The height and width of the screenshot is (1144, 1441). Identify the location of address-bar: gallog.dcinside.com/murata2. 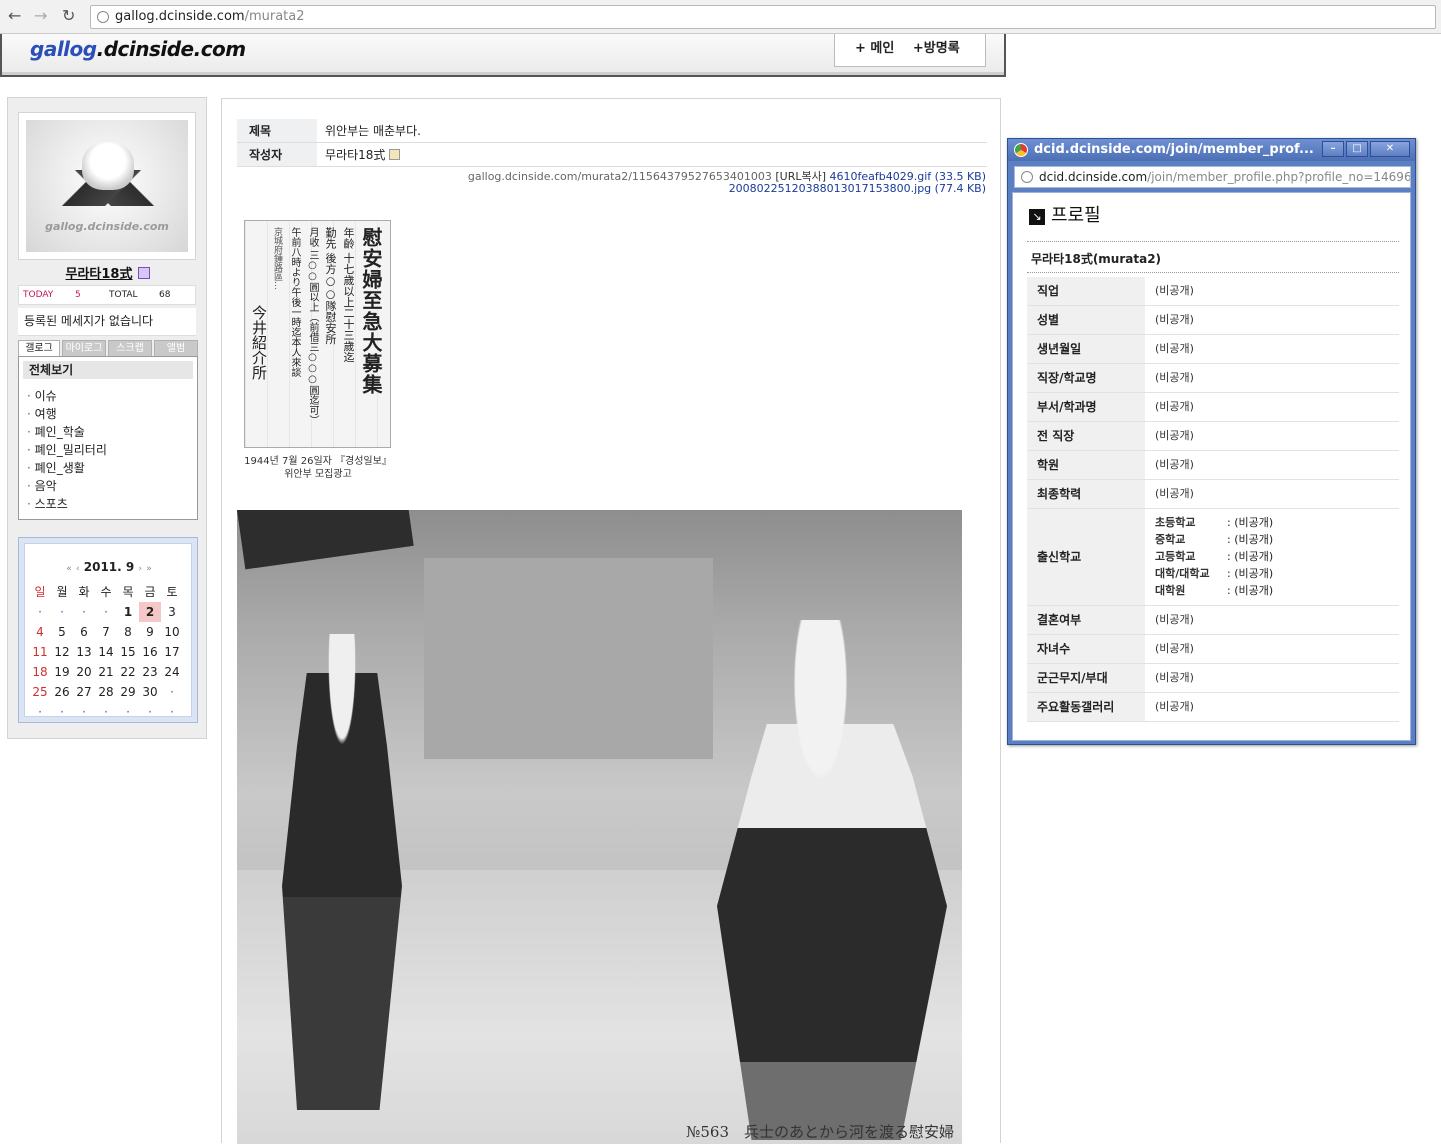
(763, 17).